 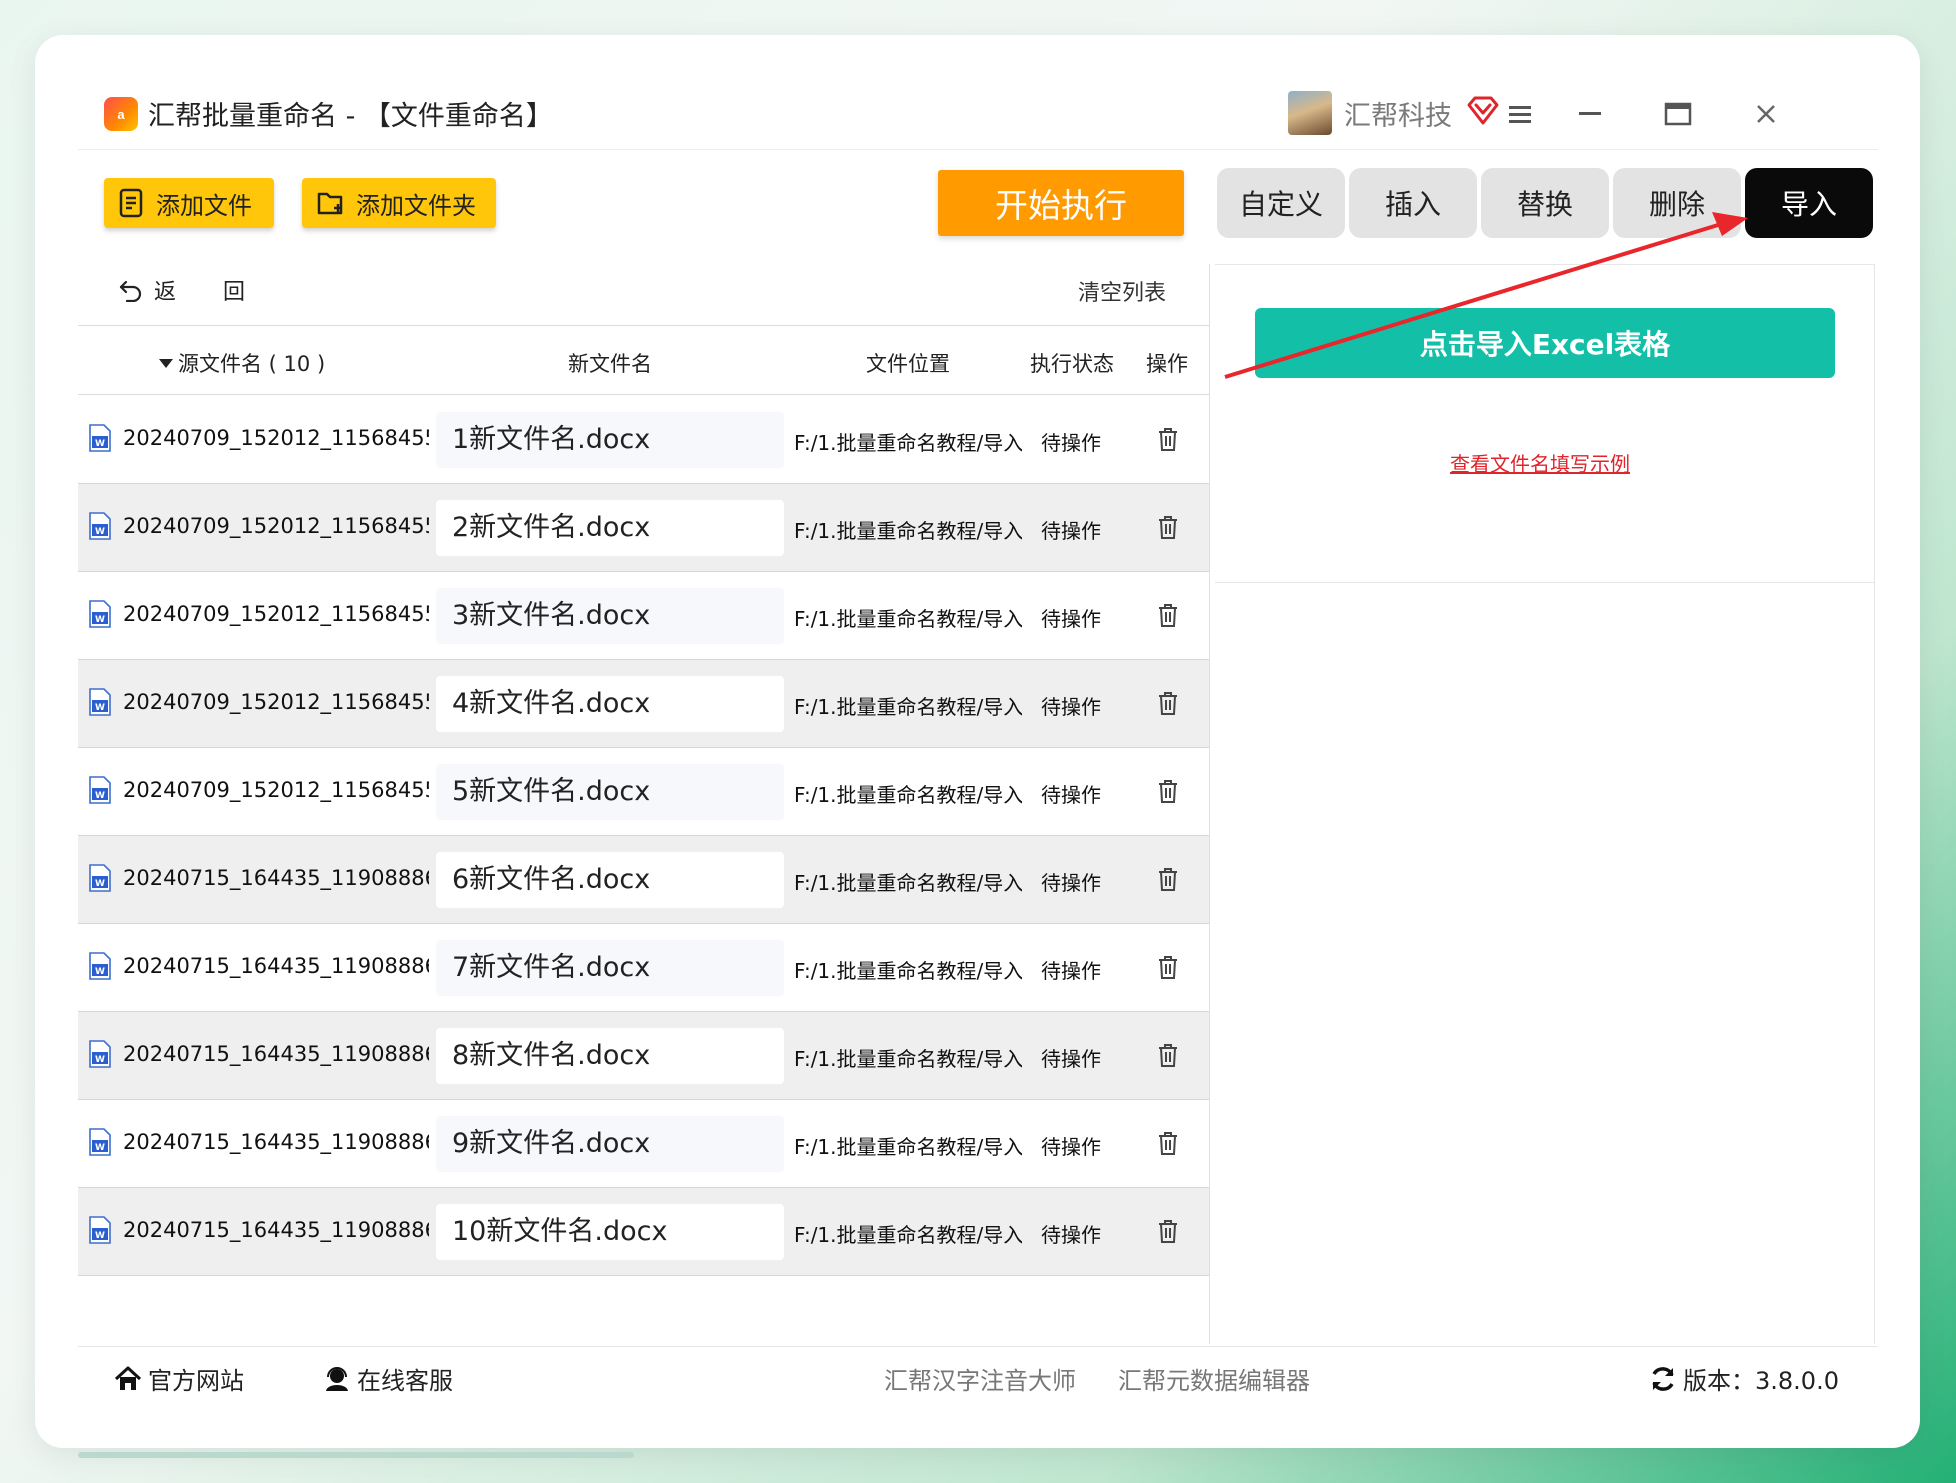 What do you see at coordinates (1590, 114) in the screenshot?
I see `minimize-icon` at bounding box center [1590, 114].